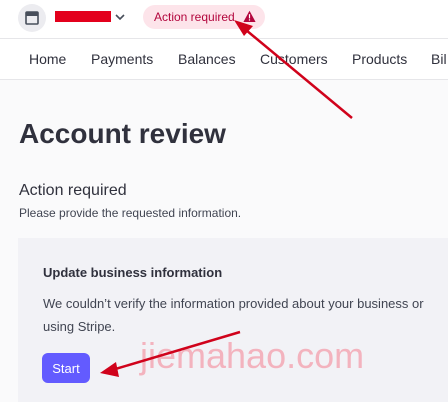  What do you see at coordinates (122, 133) in the screenshot?
I see `page-title: Account review` at bounding box center [122, 133].